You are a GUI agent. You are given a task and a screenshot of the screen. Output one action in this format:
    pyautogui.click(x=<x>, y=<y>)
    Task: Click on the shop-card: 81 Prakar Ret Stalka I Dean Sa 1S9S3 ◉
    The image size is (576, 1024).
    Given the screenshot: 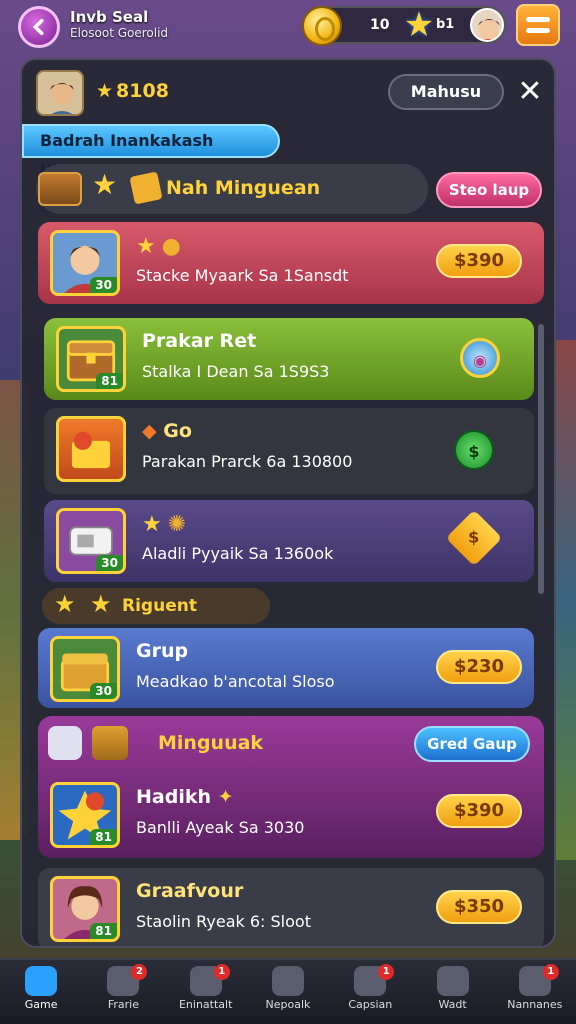 What is the action you would take?
    pyautogui.click(x=289, y=359)
    